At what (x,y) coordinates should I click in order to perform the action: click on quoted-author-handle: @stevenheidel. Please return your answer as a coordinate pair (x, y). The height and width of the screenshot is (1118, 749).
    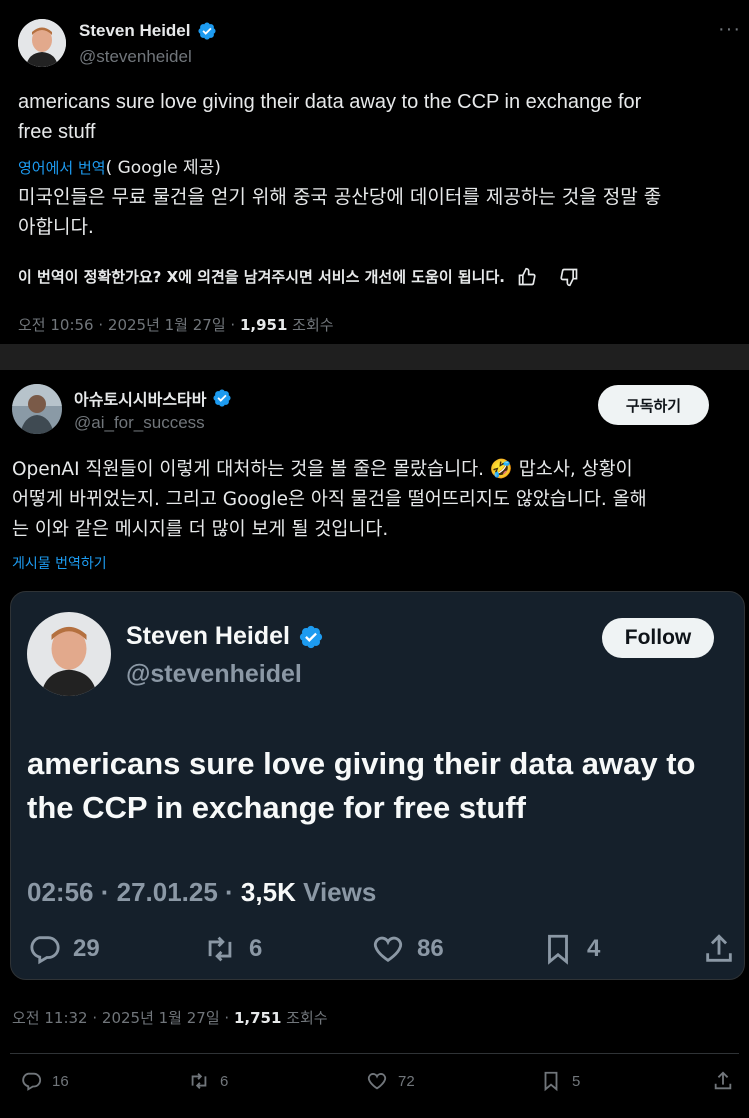
    Looking at the image, I should click on (214, 674).